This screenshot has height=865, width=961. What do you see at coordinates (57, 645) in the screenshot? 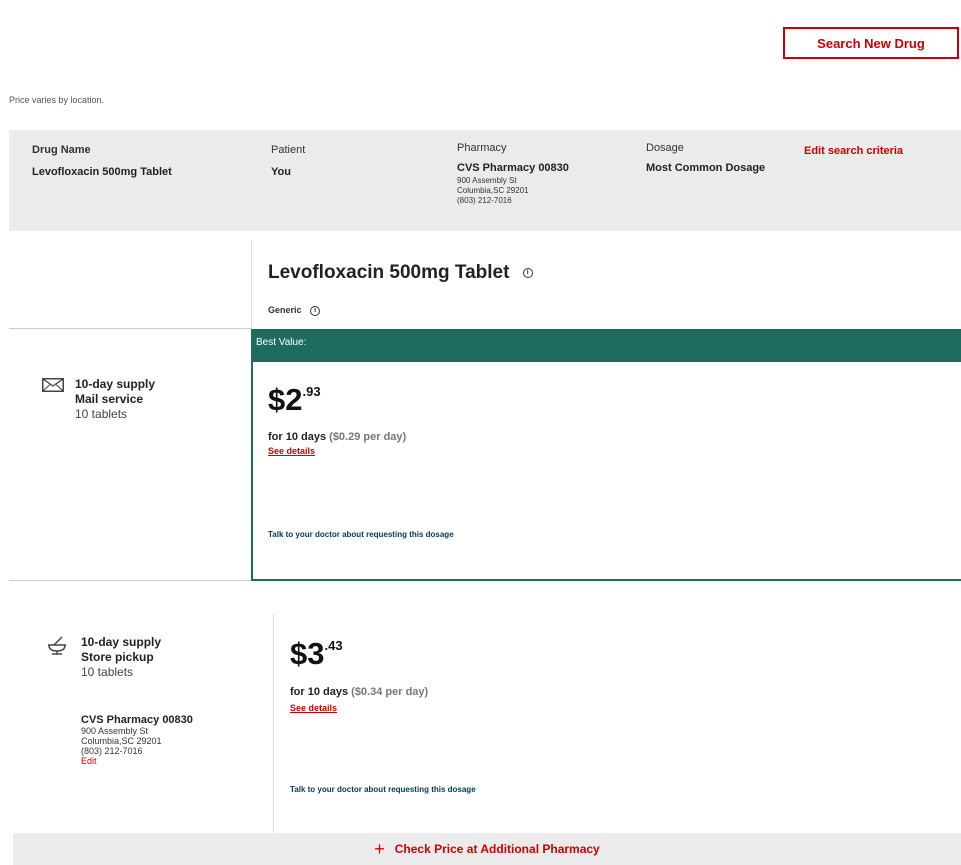
I see `mortar-pestle-icon` at bounding box center [57, 645].